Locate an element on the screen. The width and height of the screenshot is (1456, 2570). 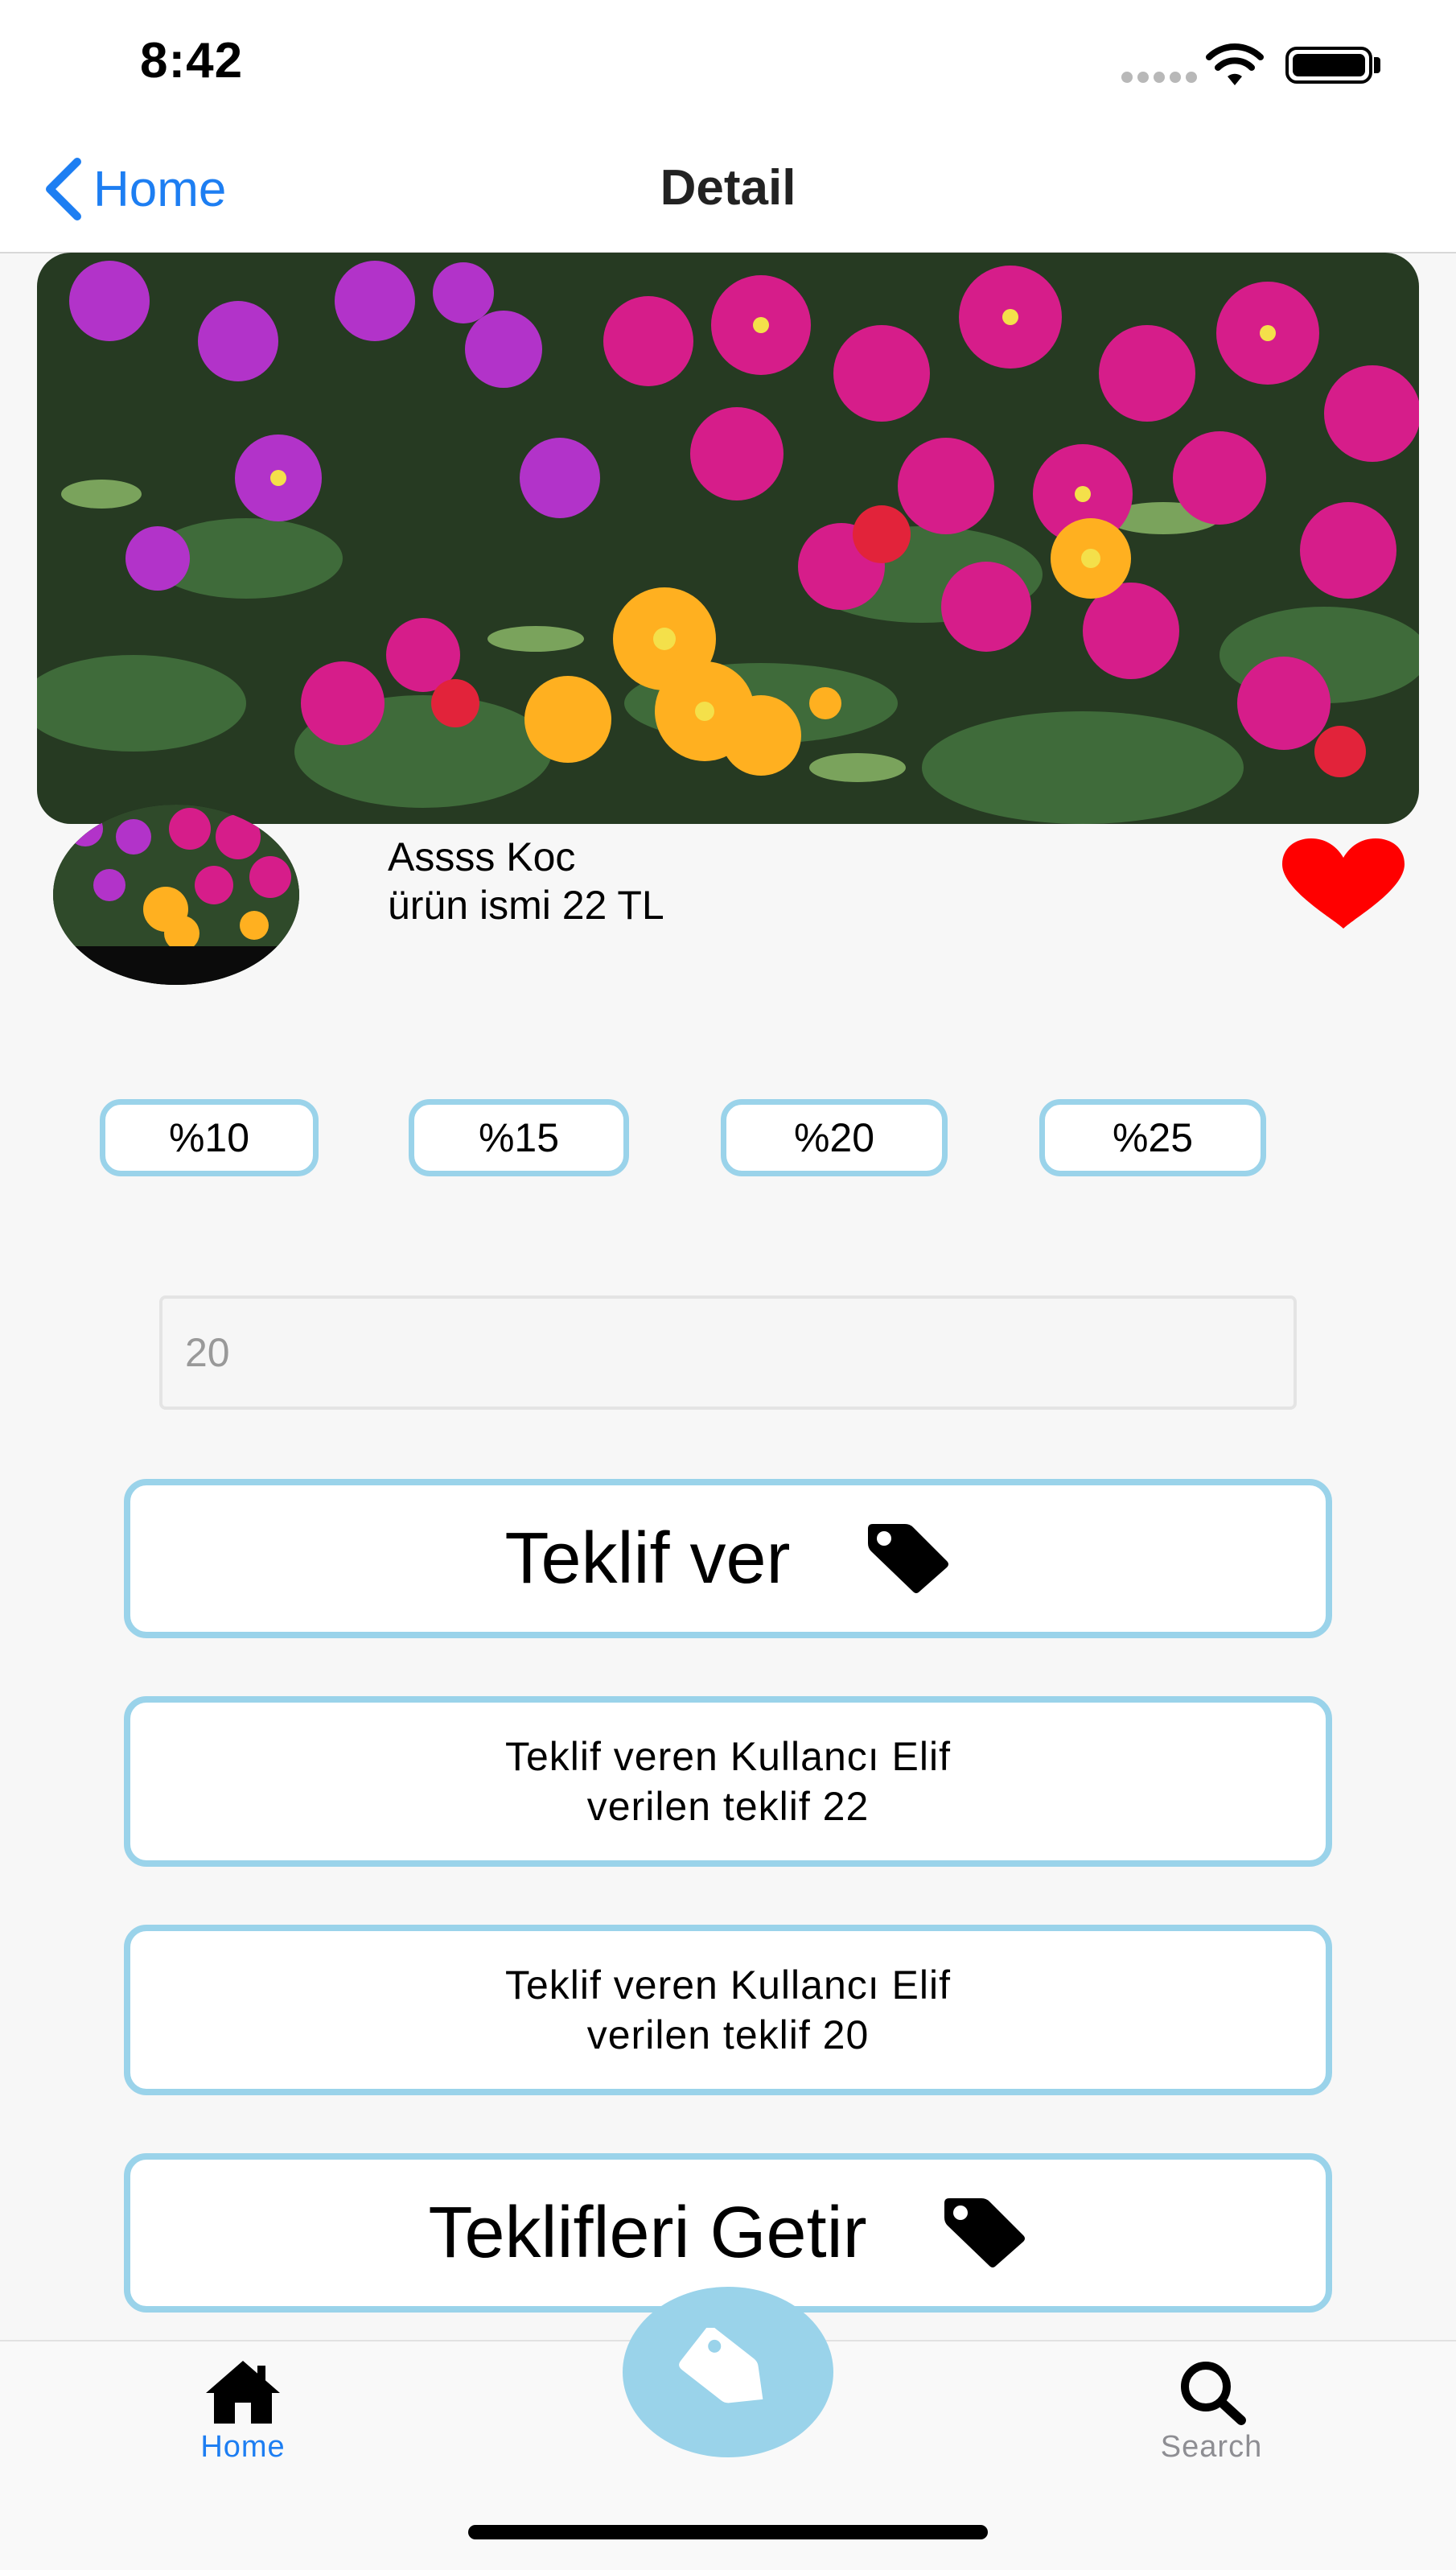
discount-chip-10: %10 is located at coordinates (210, 1137).